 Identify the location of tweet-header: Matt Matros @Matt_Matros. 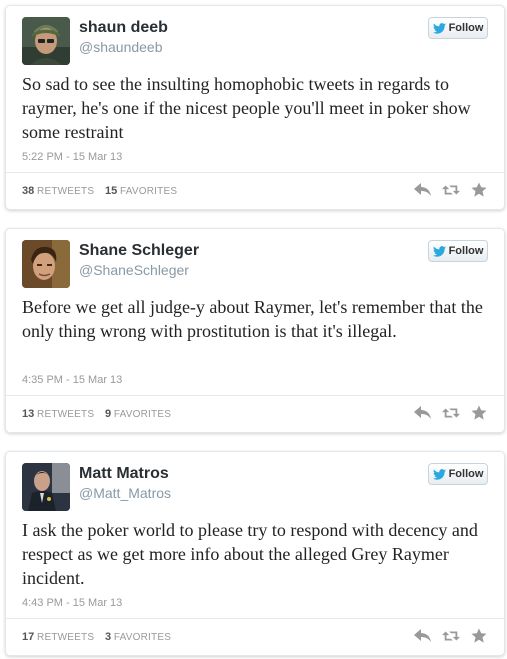
(257, 486).